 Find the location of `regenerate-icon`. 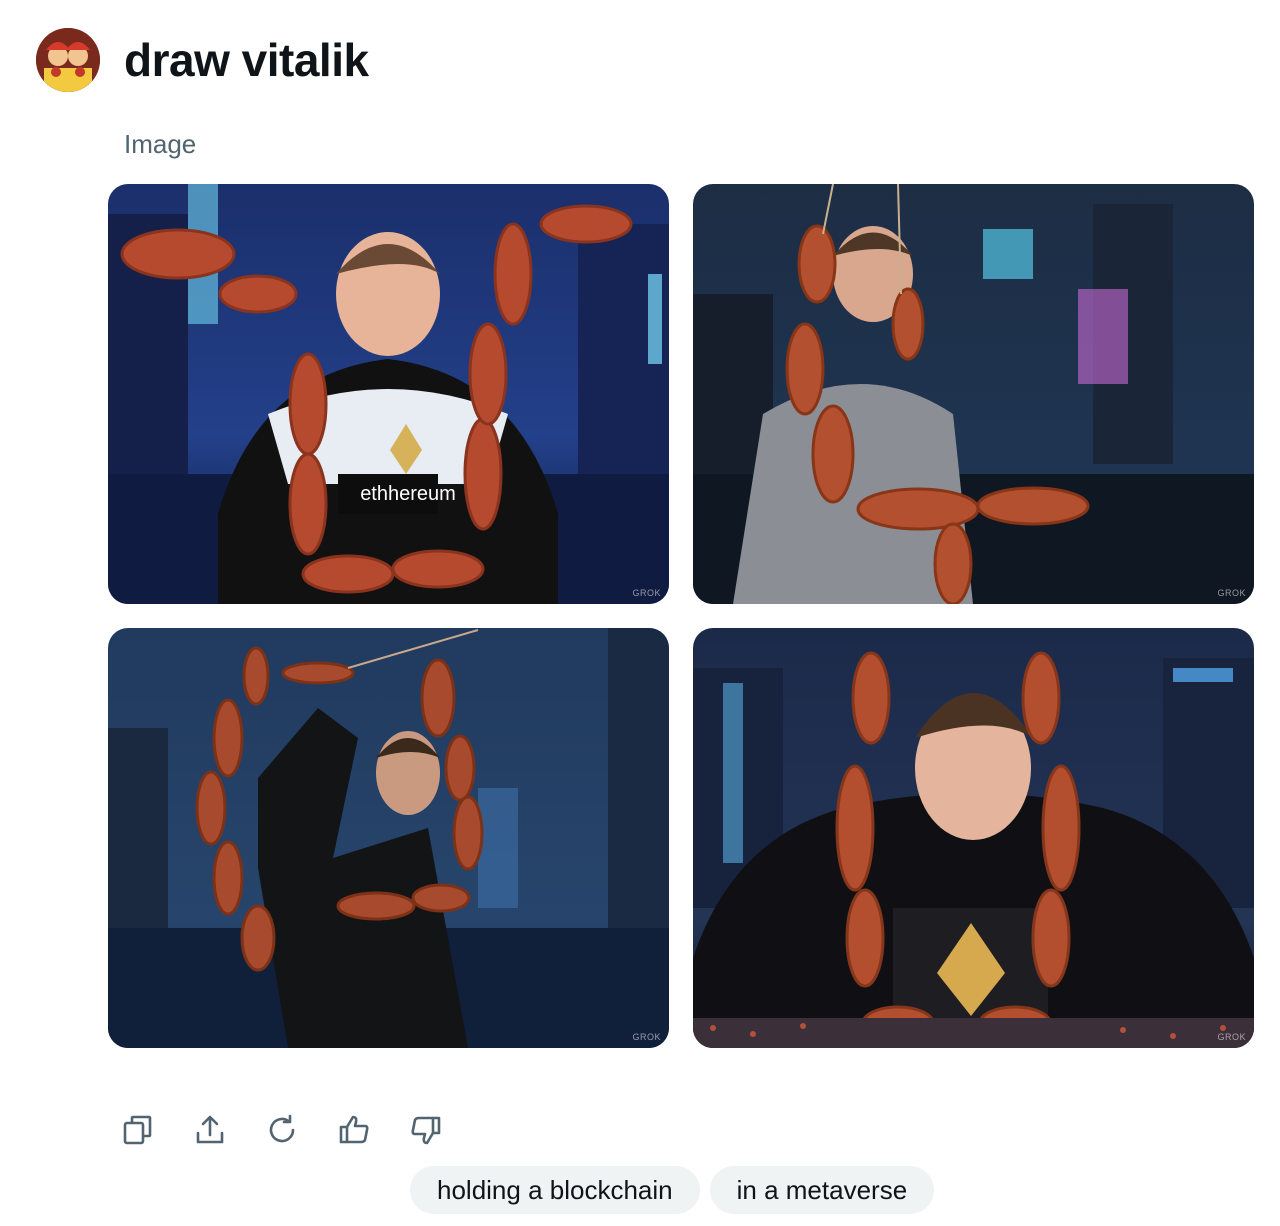

regenerate-icon is located at coordinates (282, 1130).